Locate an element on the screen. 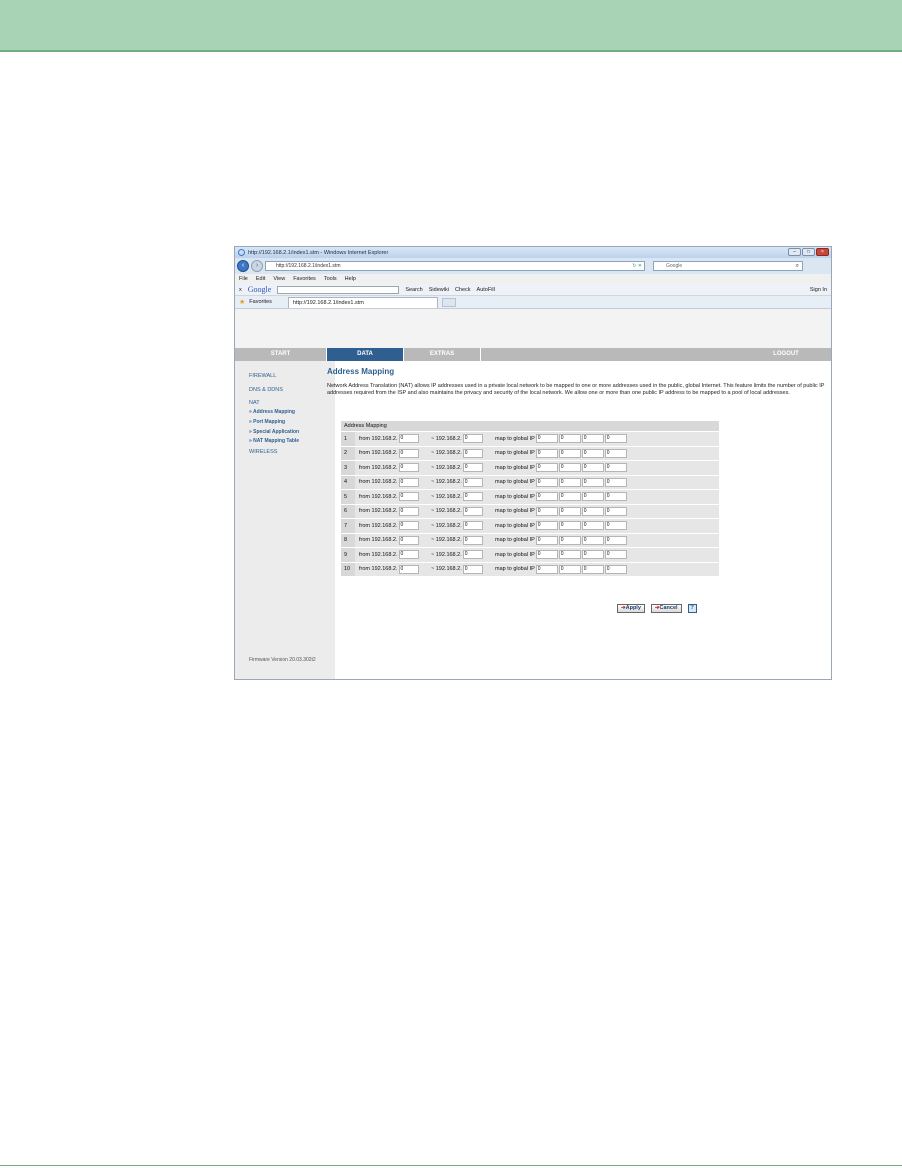  menu-view: View is located at coordinates (279, 279).